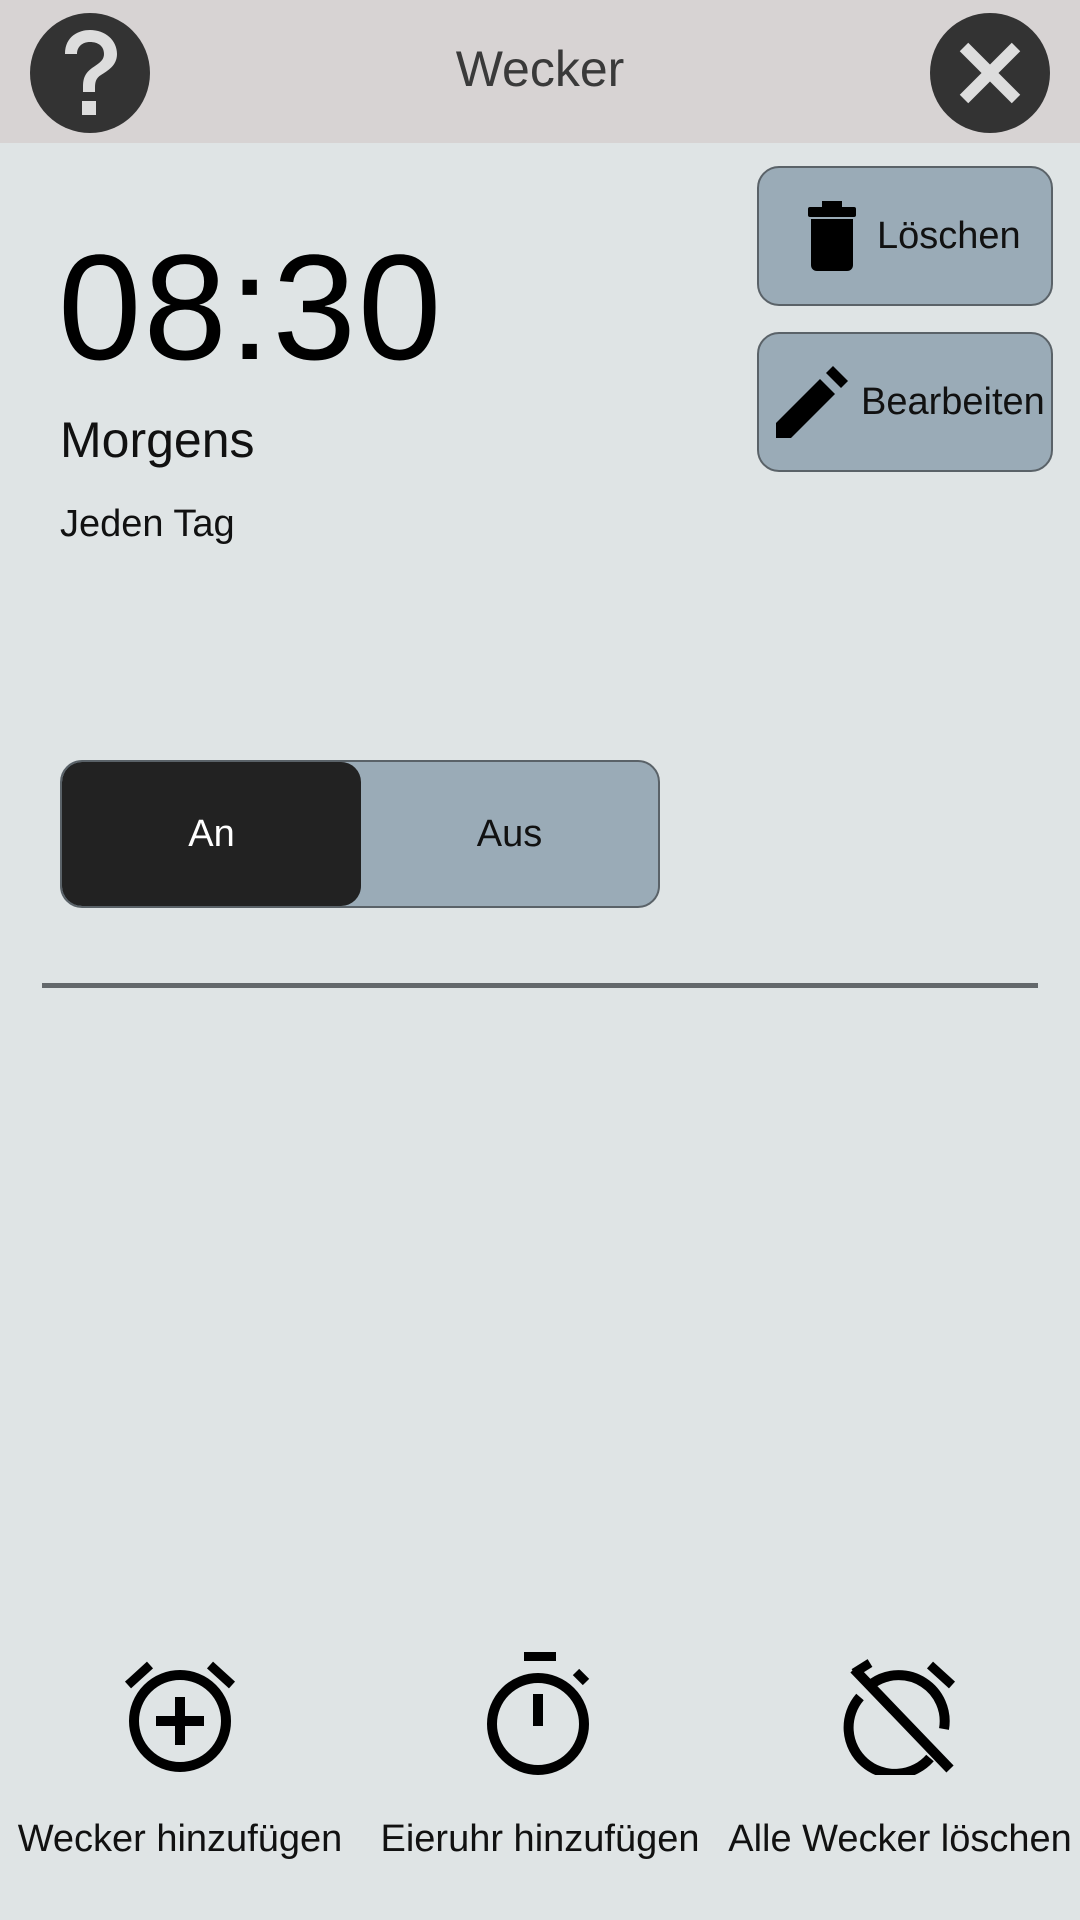  I want to click on alarm-enable-toggle: An Aus, so click(360, 834).